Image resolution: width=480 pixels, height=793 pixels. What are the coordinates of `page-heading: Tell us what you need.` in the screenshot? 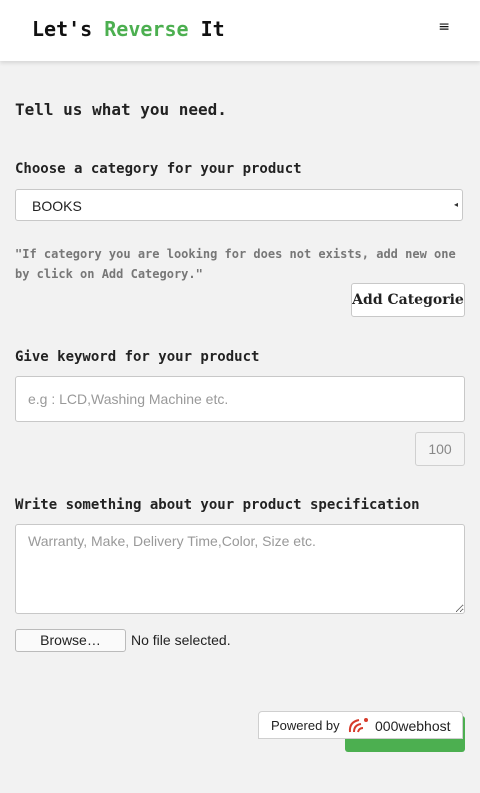 It's located at (121, 109).